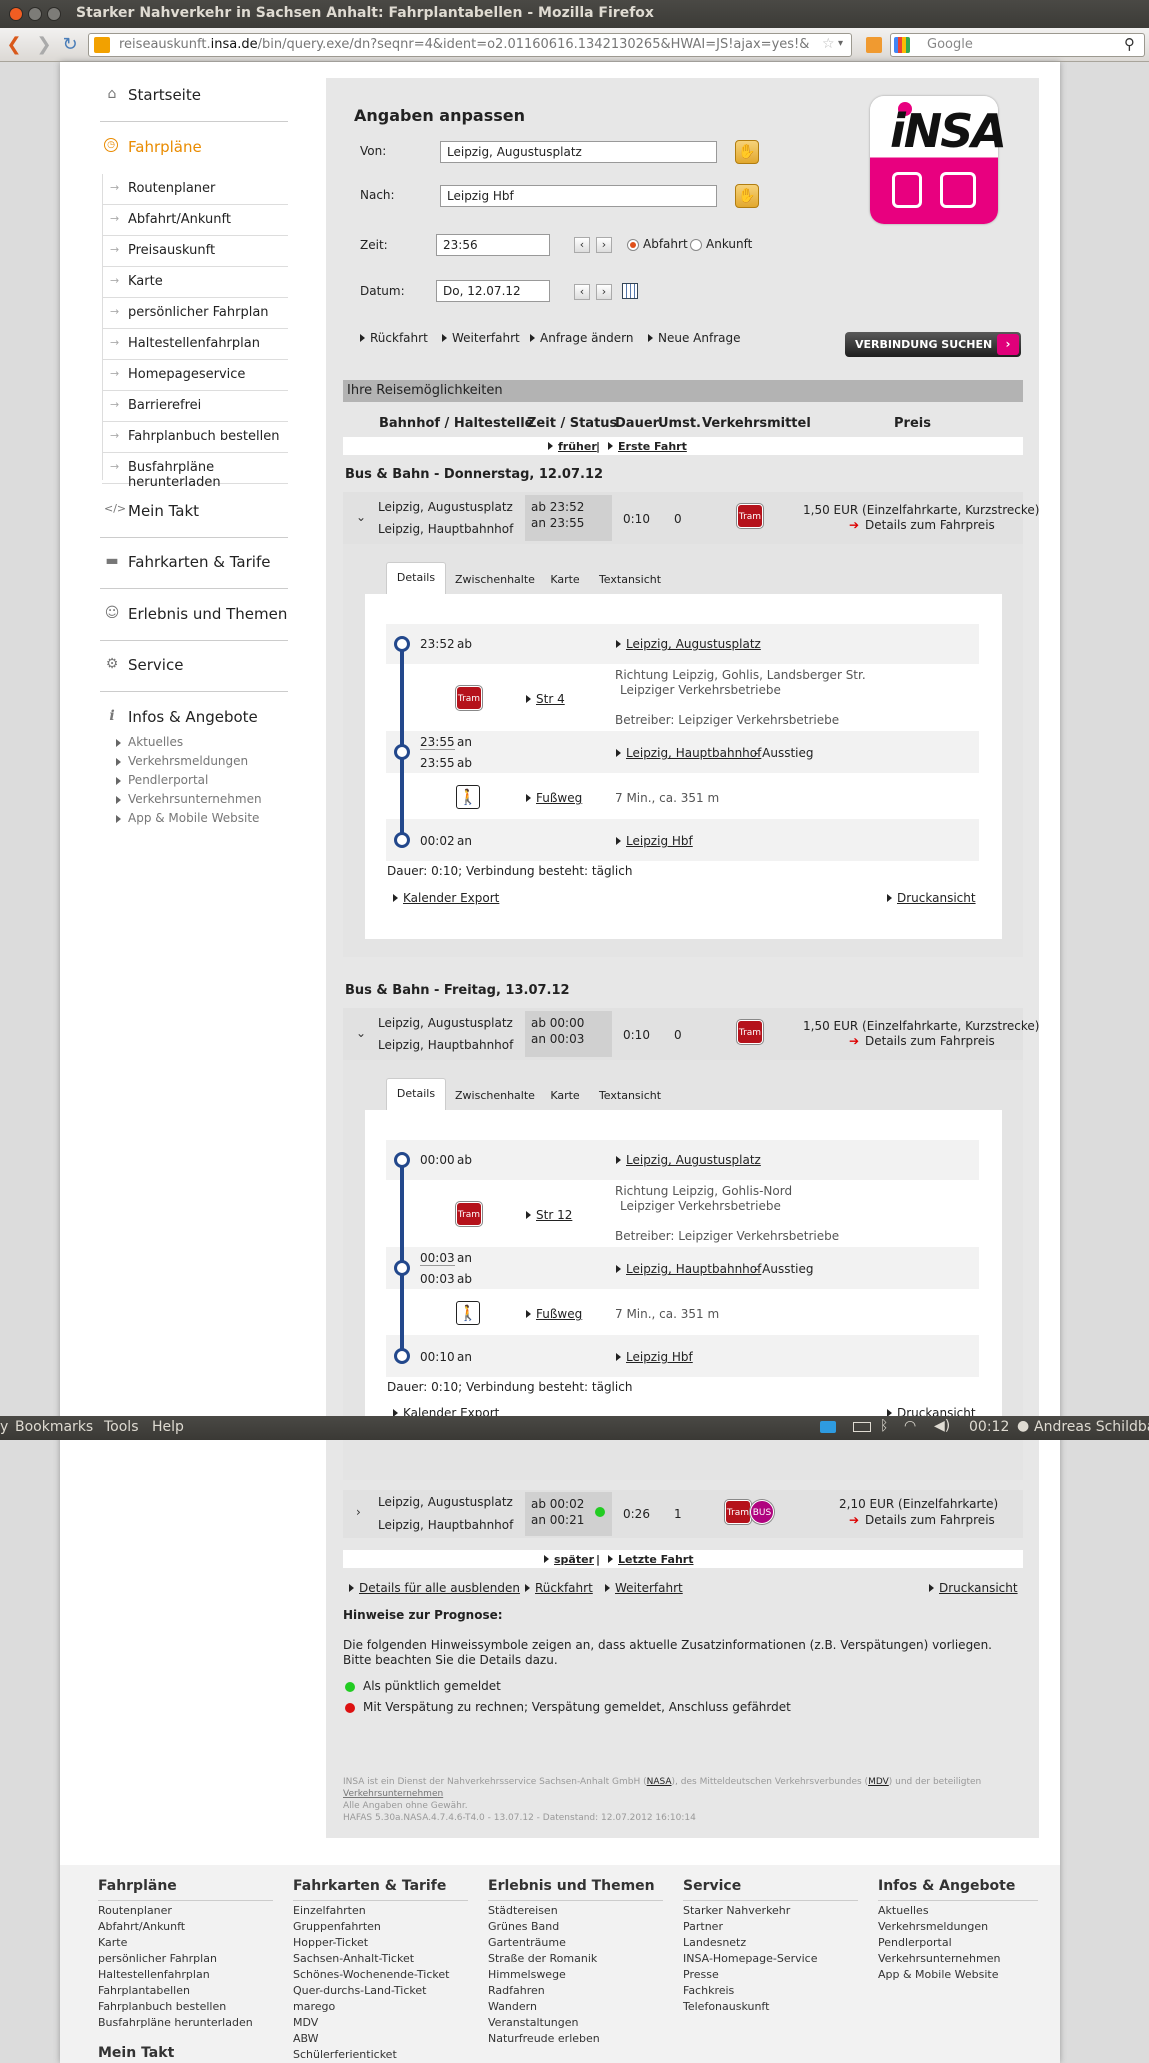  I want to click on footer-link: Abfahrt/Ankunft, so click(185, 1926).